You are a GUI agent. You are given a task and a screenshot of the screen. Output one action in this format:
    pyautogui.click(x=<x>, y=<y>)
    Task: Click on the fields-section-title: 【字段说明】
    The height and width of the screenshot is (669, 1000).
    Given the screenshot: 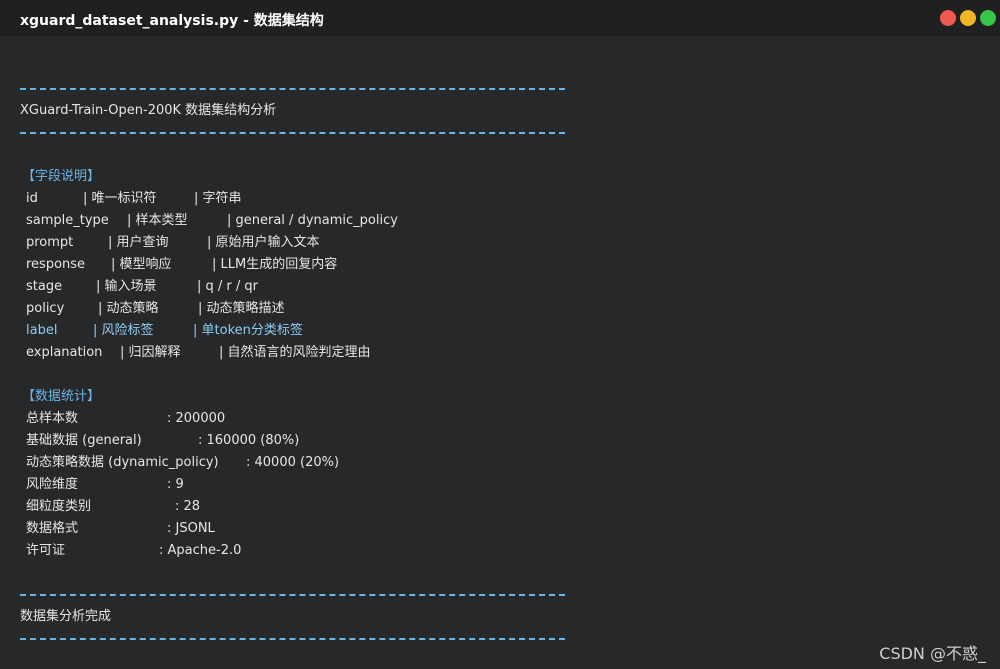 What is the action you would take?
    pyautogui.click(x=61, y=176)
    